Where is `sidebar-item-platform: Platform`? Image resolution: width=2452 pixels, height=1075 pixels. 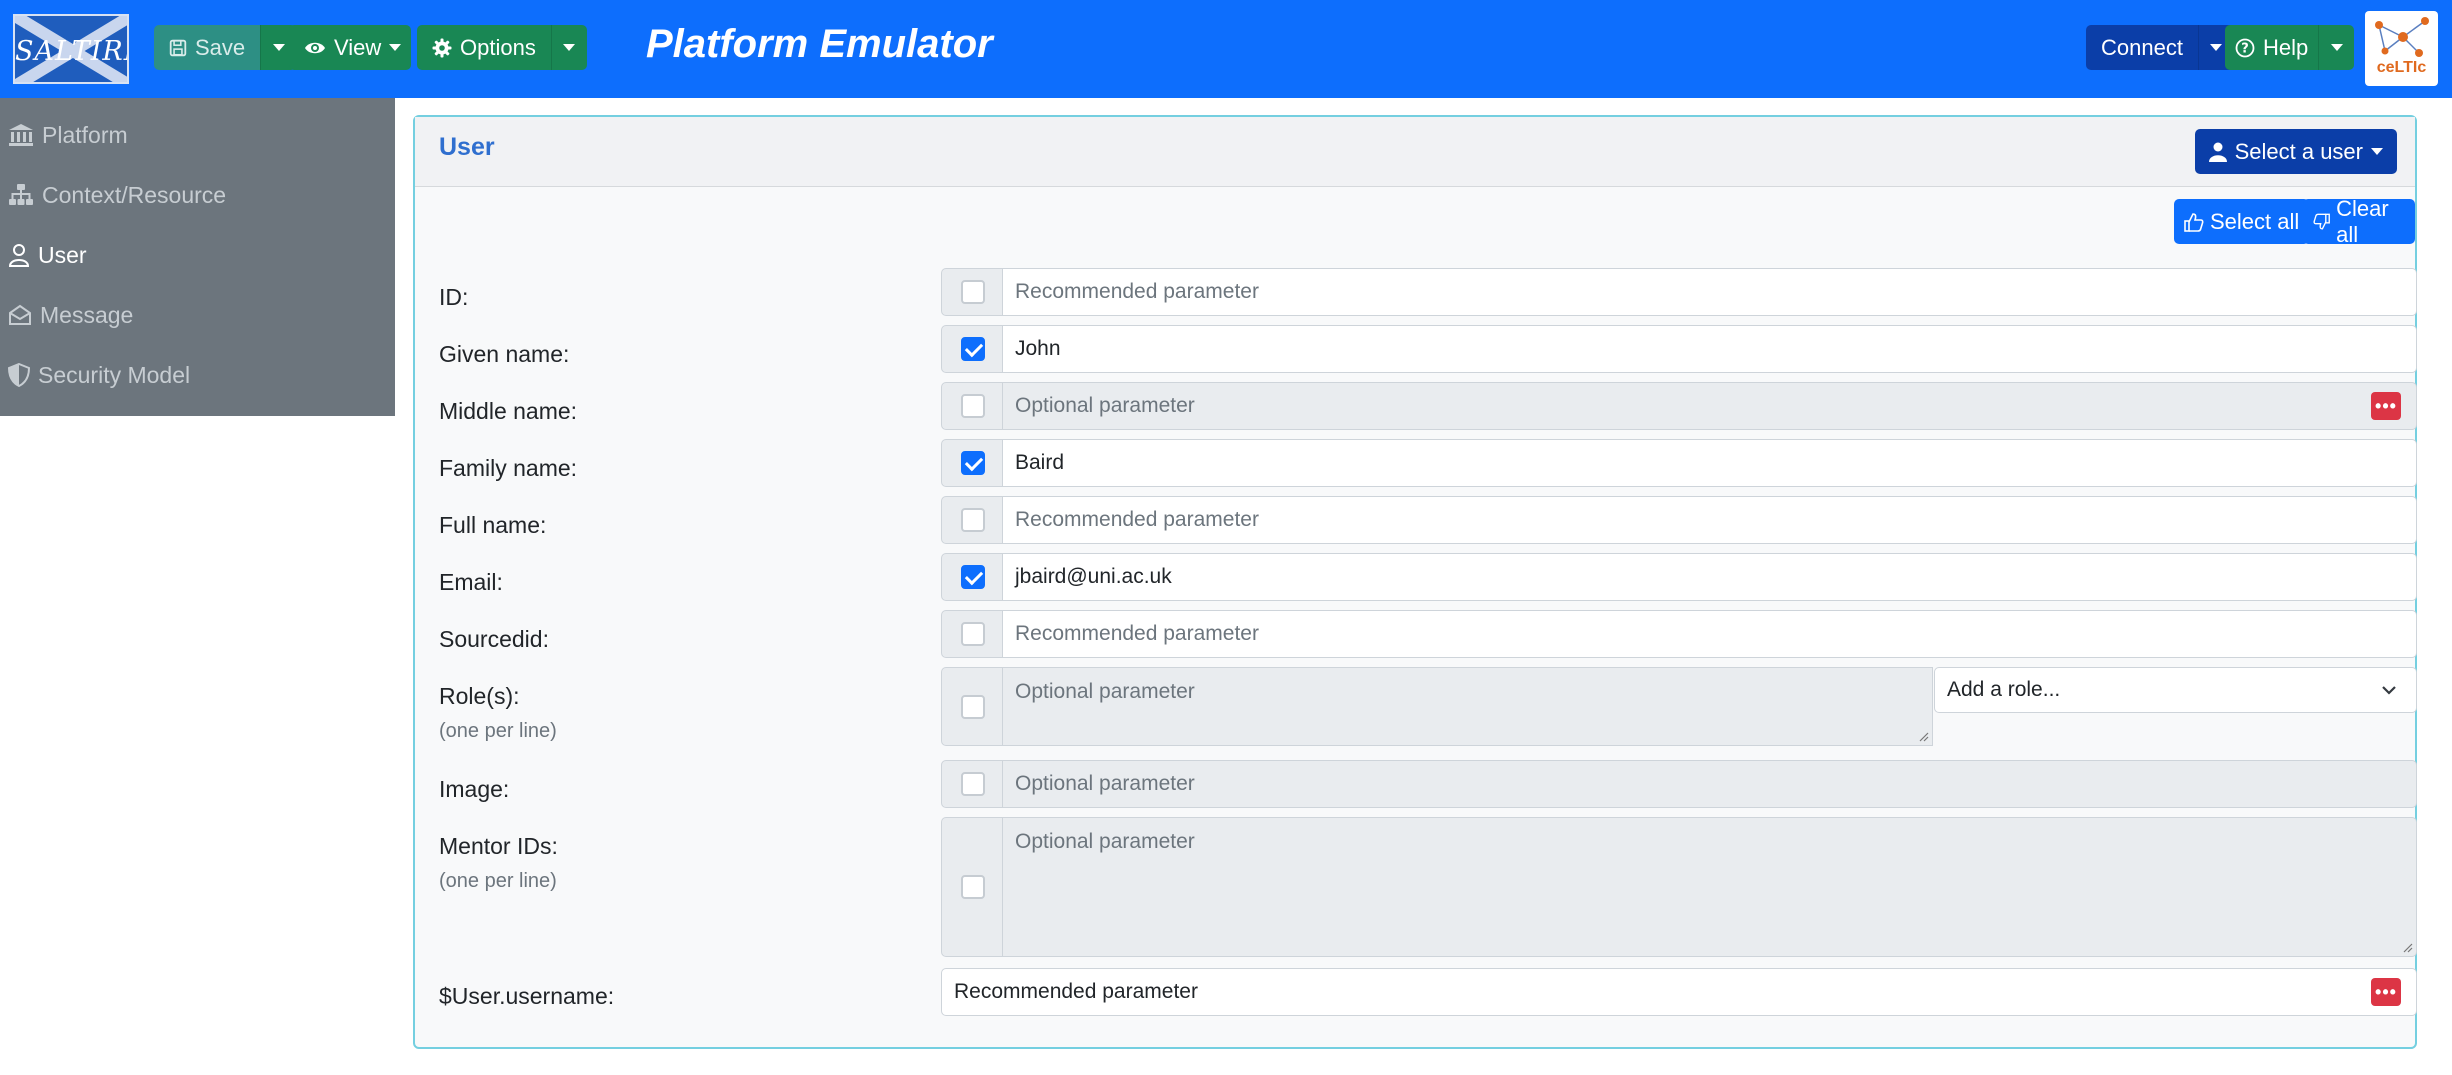
sidebar-item-platform: Platform is located at coordinates (68, 135).